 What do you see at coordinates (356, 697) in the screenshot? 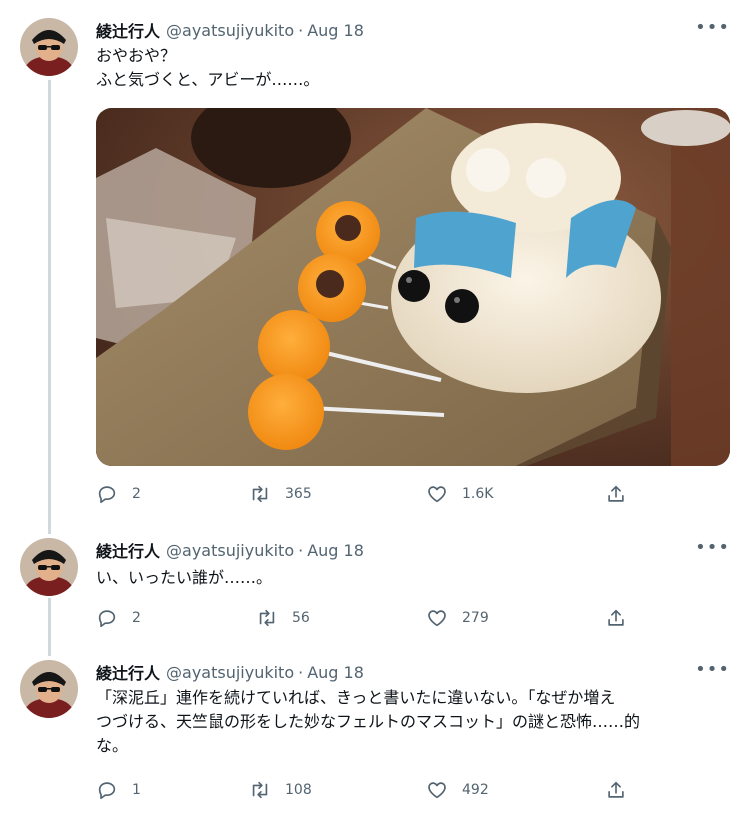
I see `tweet-text-line: 「深泥丘」連作を続けていれば、きっと書いたに違いない。「なぜか増え` at bounding box center [356, 697].